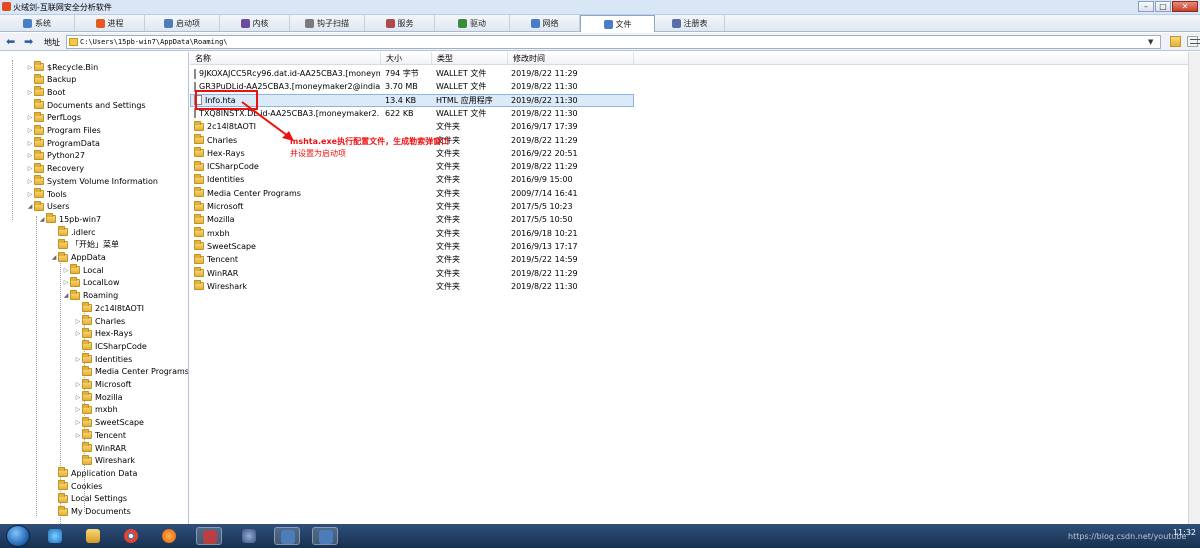 The image size is (1200, 548). Describe the element at coordinates (90, 295) in the screenshot. I see `tree-item: ◢ Roaming` at that location.